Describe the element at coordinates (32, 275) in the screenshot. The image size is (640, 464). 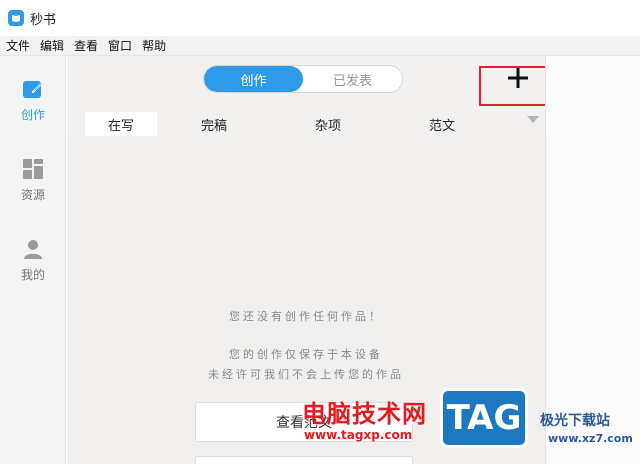
I see `sidebar-label-mine: 我的` at that location.